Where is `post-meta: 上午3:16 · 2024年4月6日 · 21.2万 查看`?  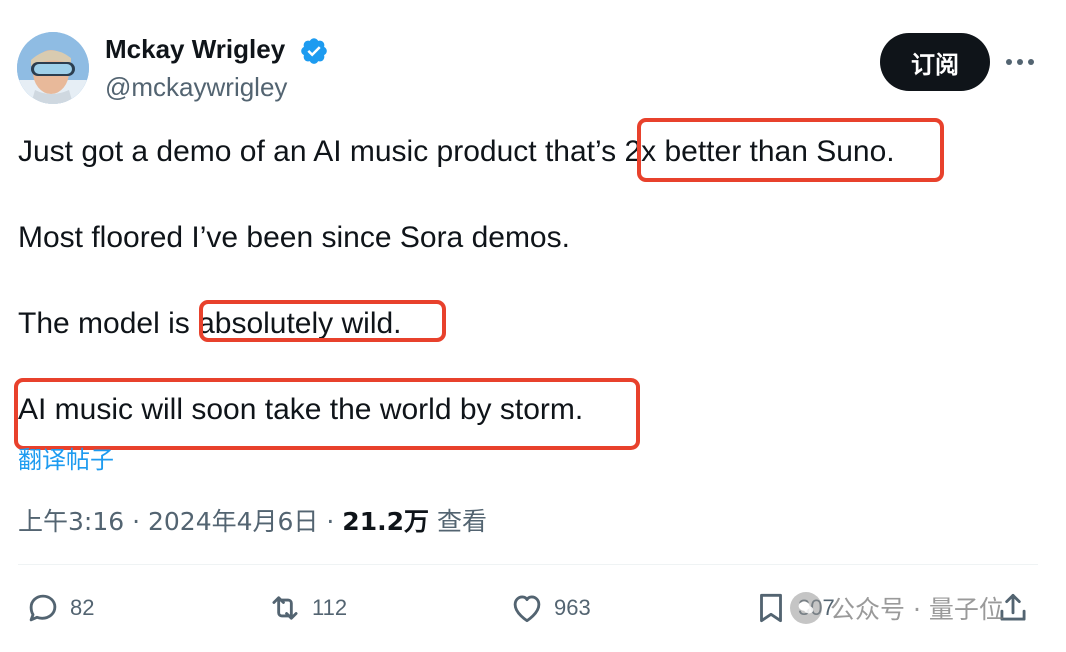
post-meta: 上午3:16 · 2024年4月6日 · 21.2万 查看 is located at coordinates (252, 520).